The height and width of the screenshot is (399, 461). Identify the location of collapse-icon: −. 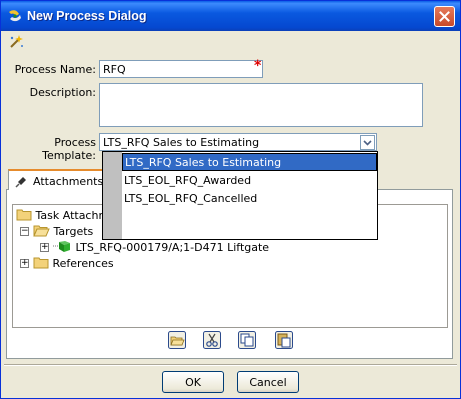
(24, 231).